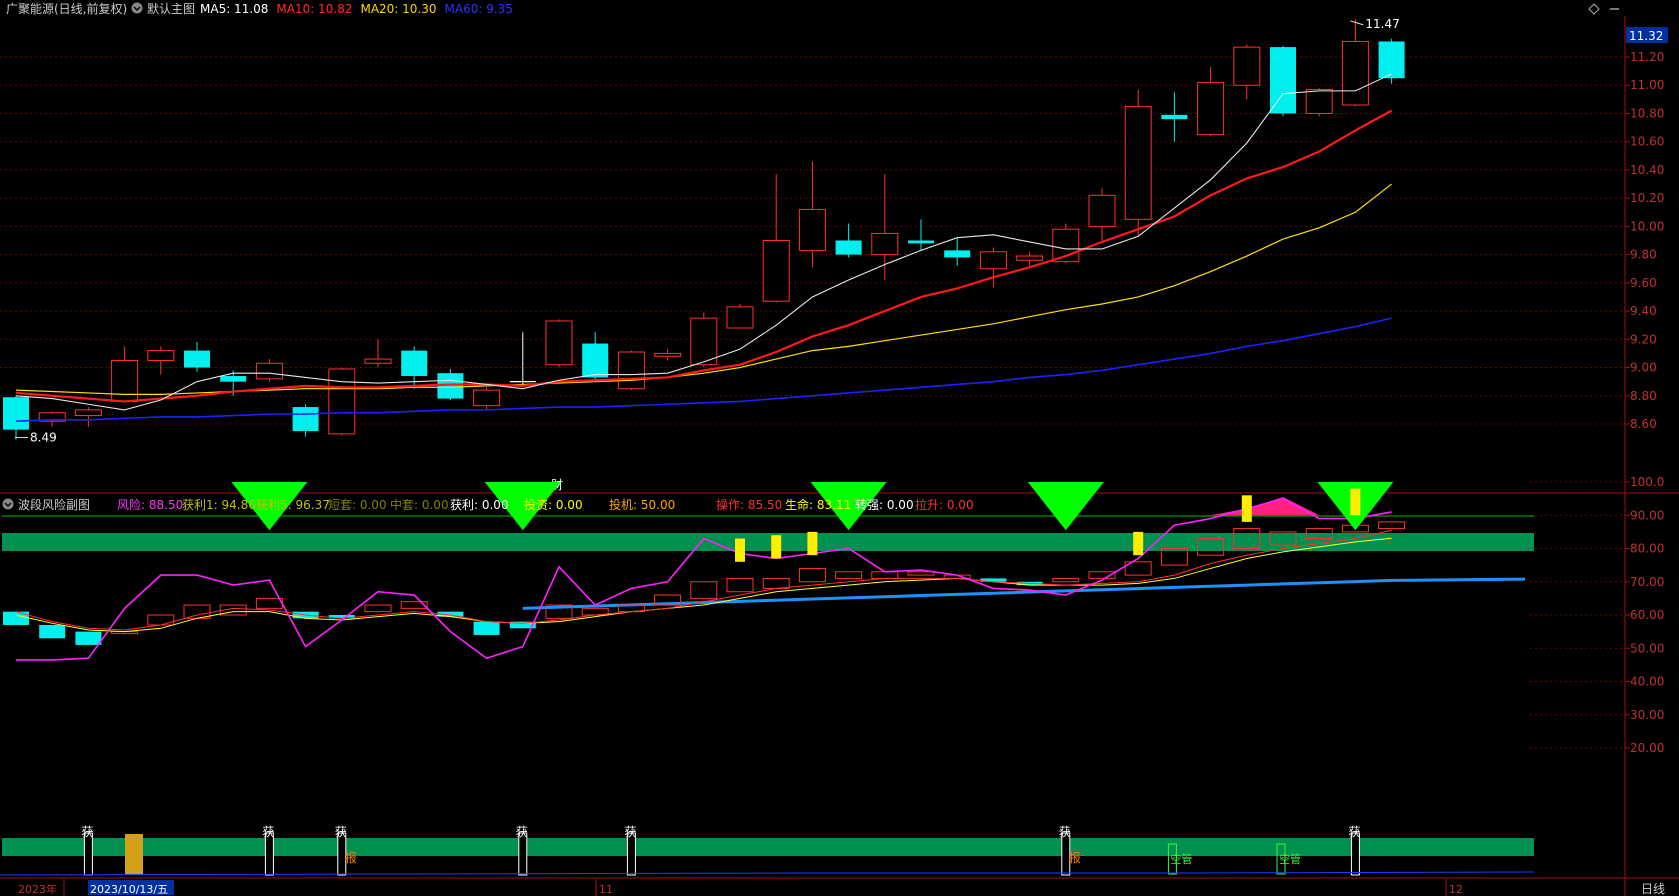  Describe the element at coordinates (1647, 113) in the screenshot. I see `price-tick-label: 10.80` at that location.